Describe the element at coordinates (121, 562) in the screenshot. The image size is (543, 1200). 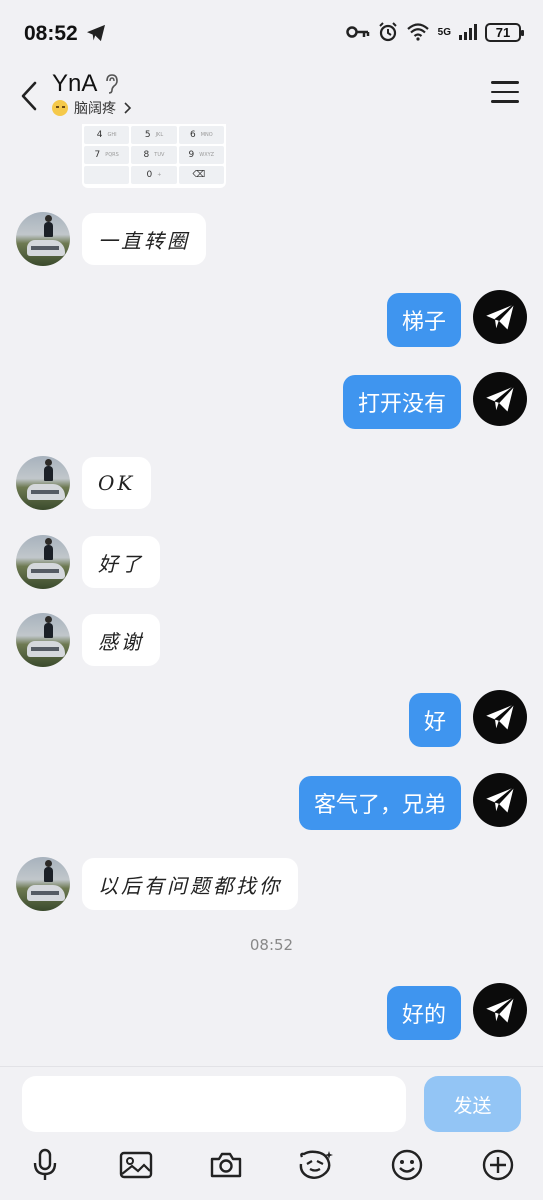
I see `incoming-message-bubble: 好了` at that location.